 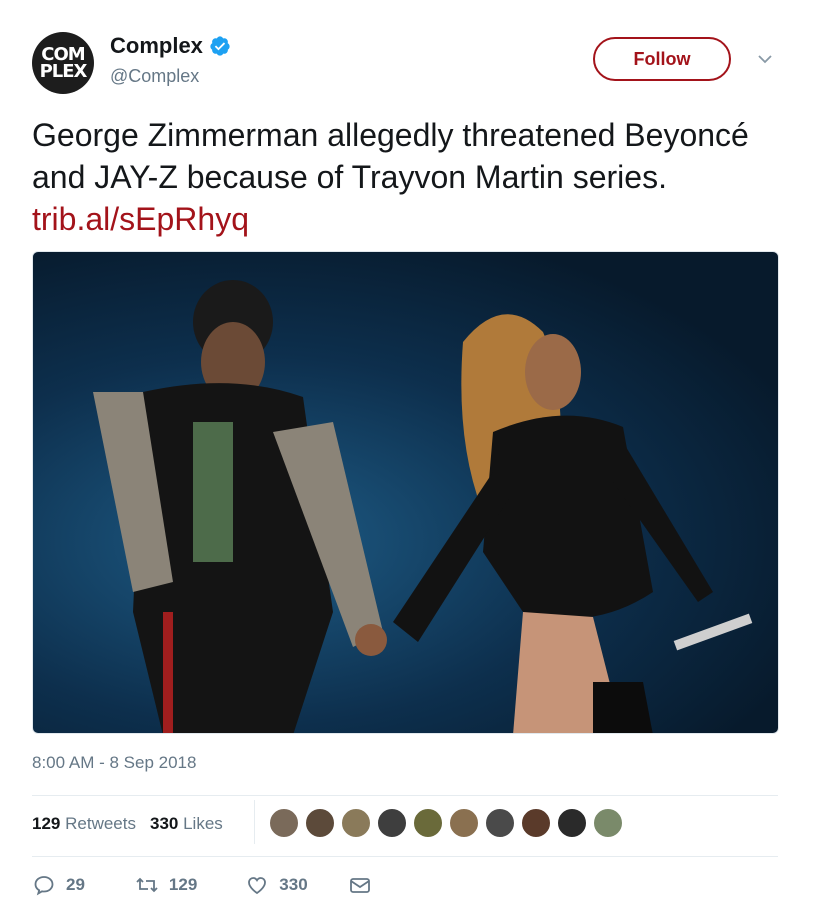 I want to click on divider-bottom, so click(x=405, y=856).